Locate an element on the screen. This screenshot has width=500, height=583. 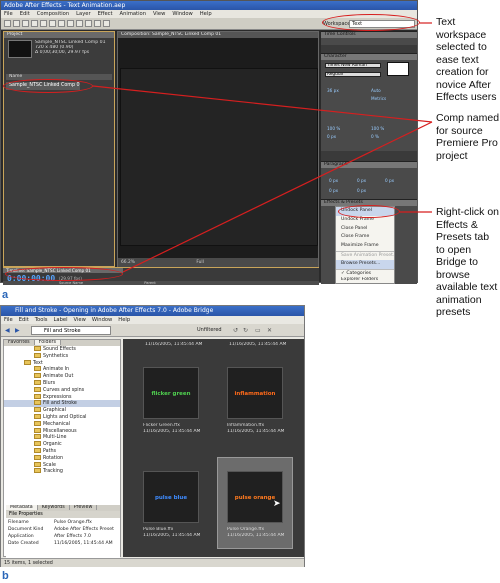
meta-key: Document Kind is located at coordinates (26, 529).